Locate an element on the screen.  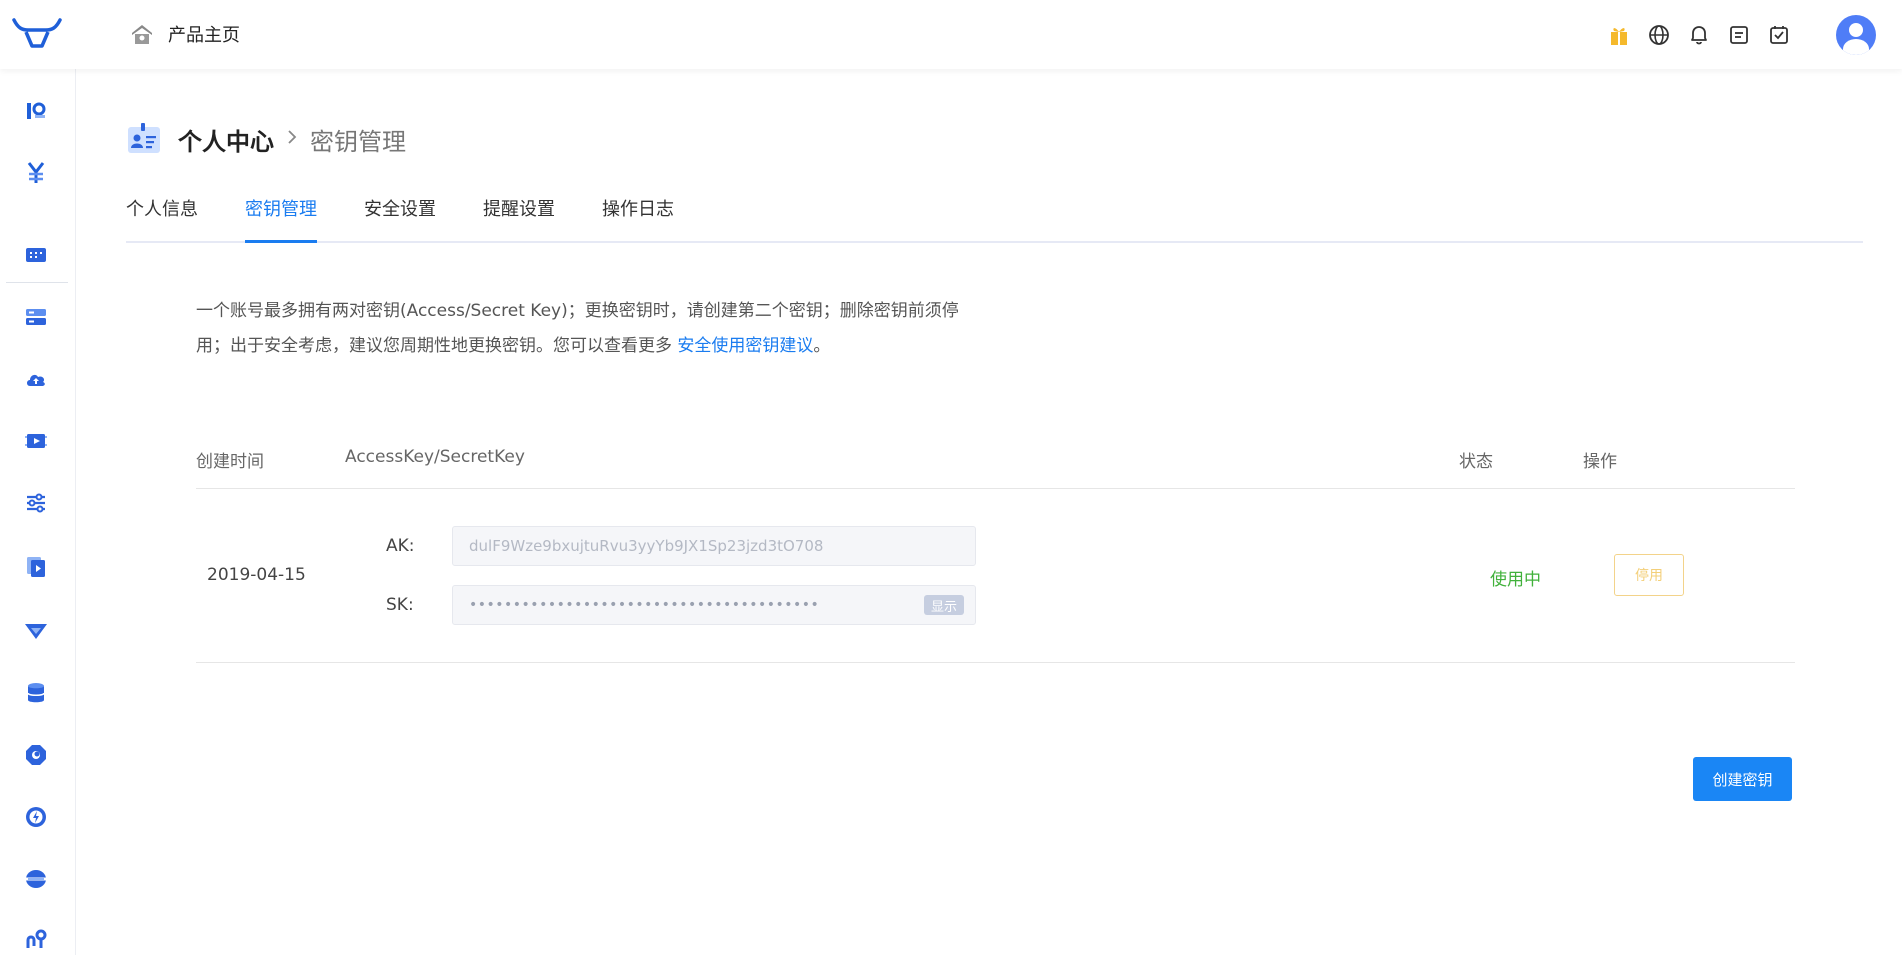
yen-icon is located at coordinates (36, 173).